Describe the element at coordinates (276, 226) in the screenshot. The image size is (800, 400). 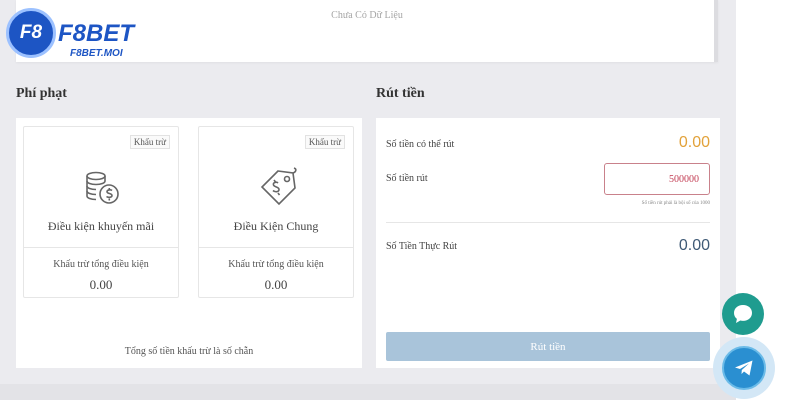
I see `condition-name: Điều Kiện Chung` at that location.